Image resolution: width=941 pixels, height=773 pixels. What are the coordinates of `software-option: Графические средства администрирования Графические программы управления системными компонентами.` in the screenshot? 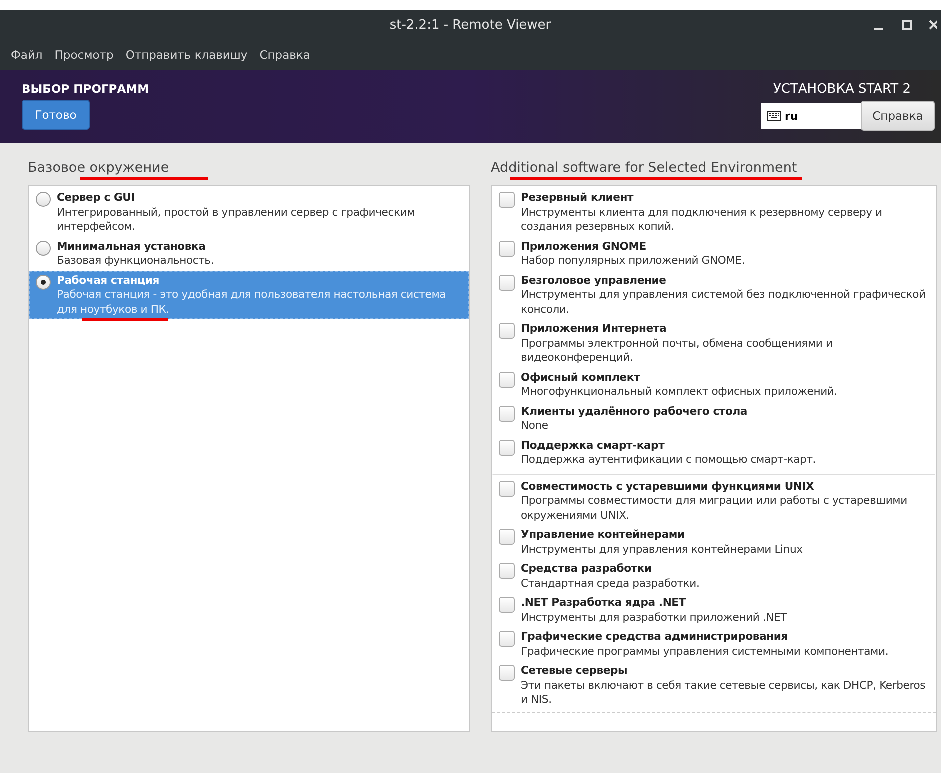 It's located at (714, 644).